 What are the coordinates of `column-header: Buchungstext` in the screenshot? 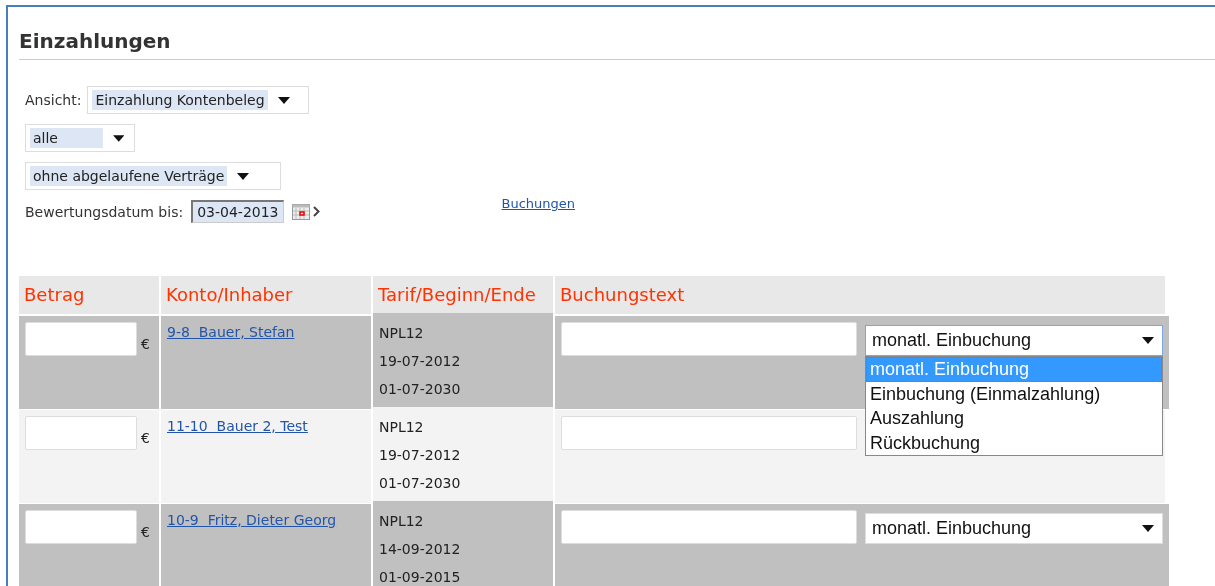 It's located at (860, 295).